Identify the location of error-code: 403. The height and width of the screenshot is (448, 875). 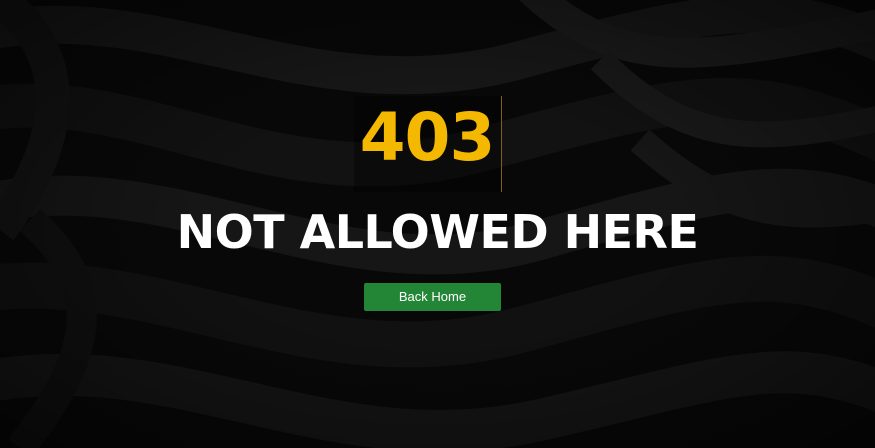
(427, 137).